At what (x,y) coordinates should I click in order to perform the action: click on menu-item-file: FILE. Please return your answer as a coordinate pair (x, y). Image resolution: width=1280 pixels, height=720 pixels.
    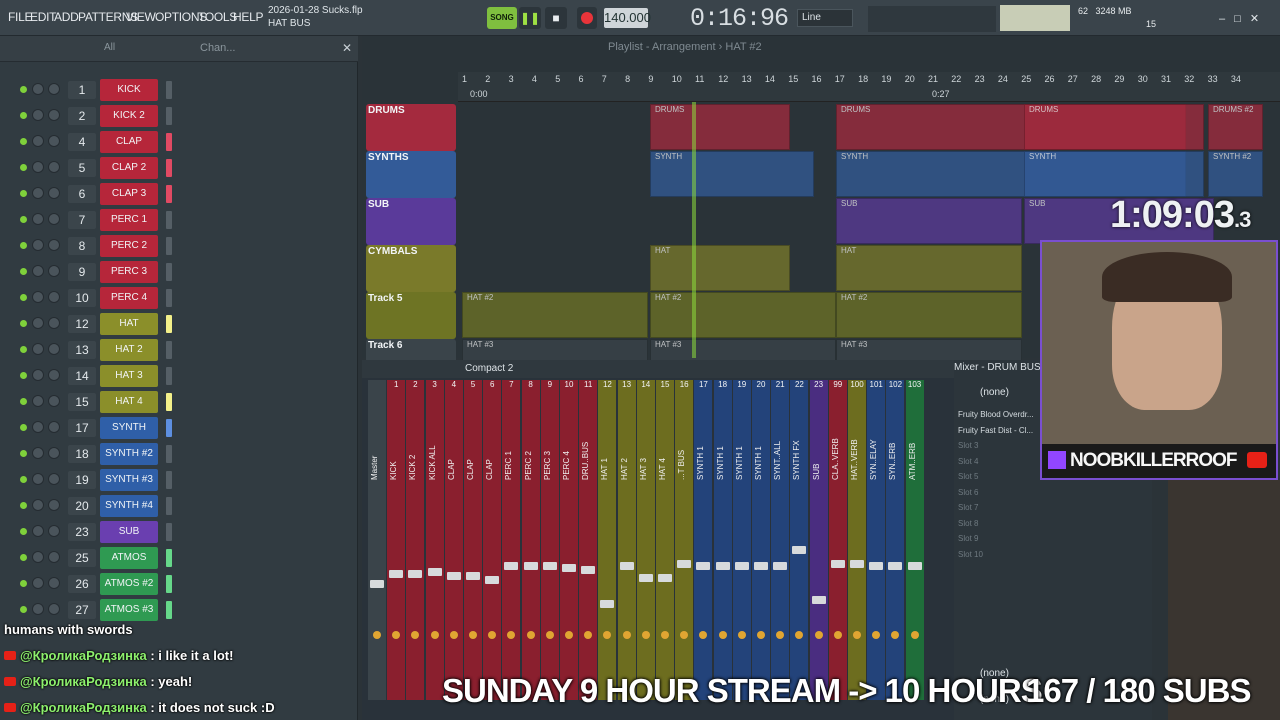
    Looking at the image, I should click on (20, 17).